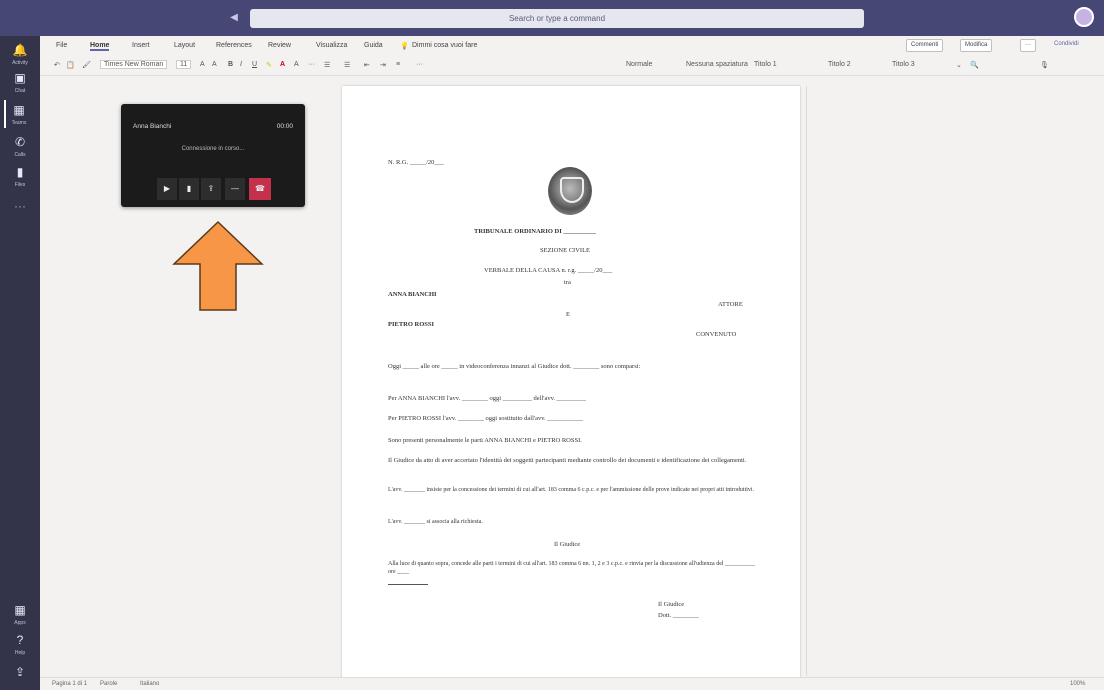 The image size is (1104, 690). I want to click on font-size-select: 11, so click(184, 64).